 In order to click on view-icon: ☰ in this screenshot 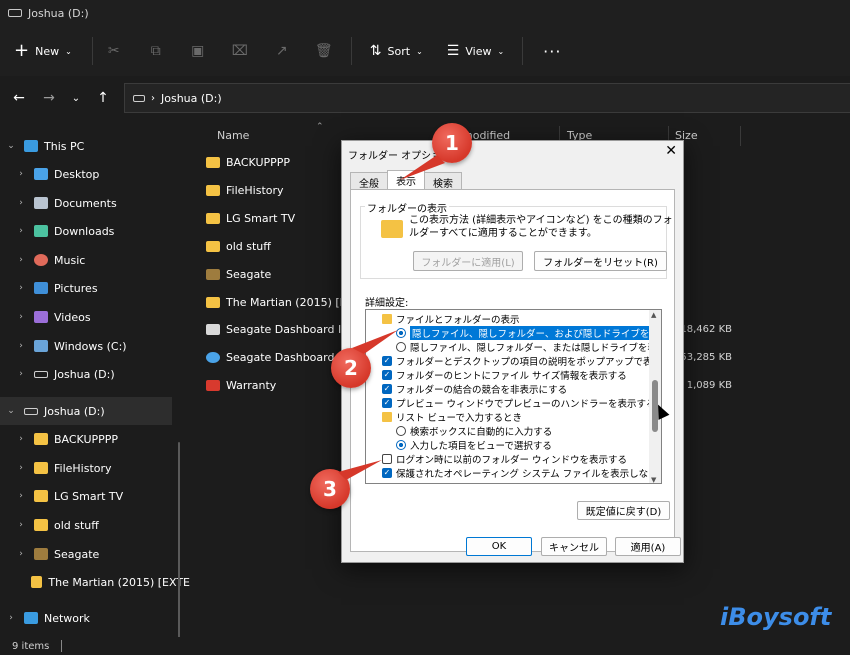, I will do `click(453, 51)`.